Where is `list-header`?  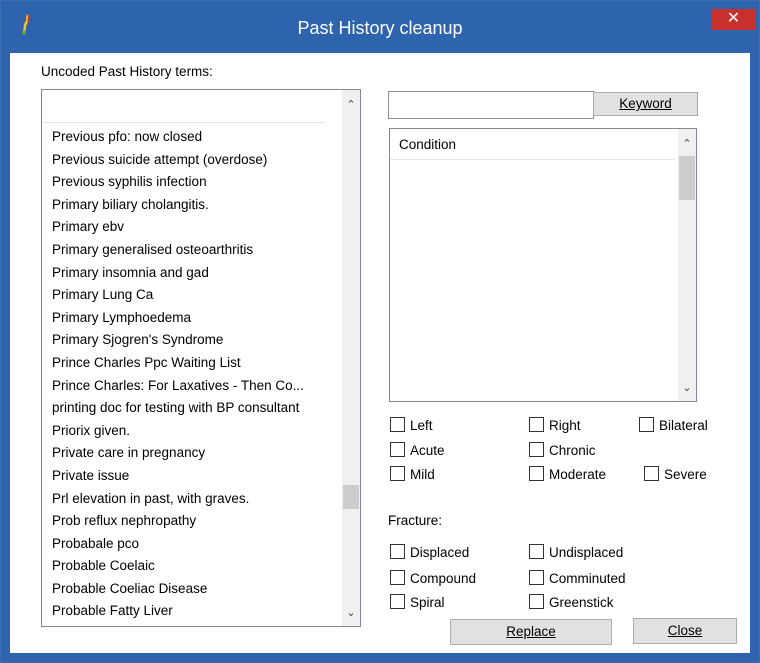 list-header is located at coordinates (183, 106).